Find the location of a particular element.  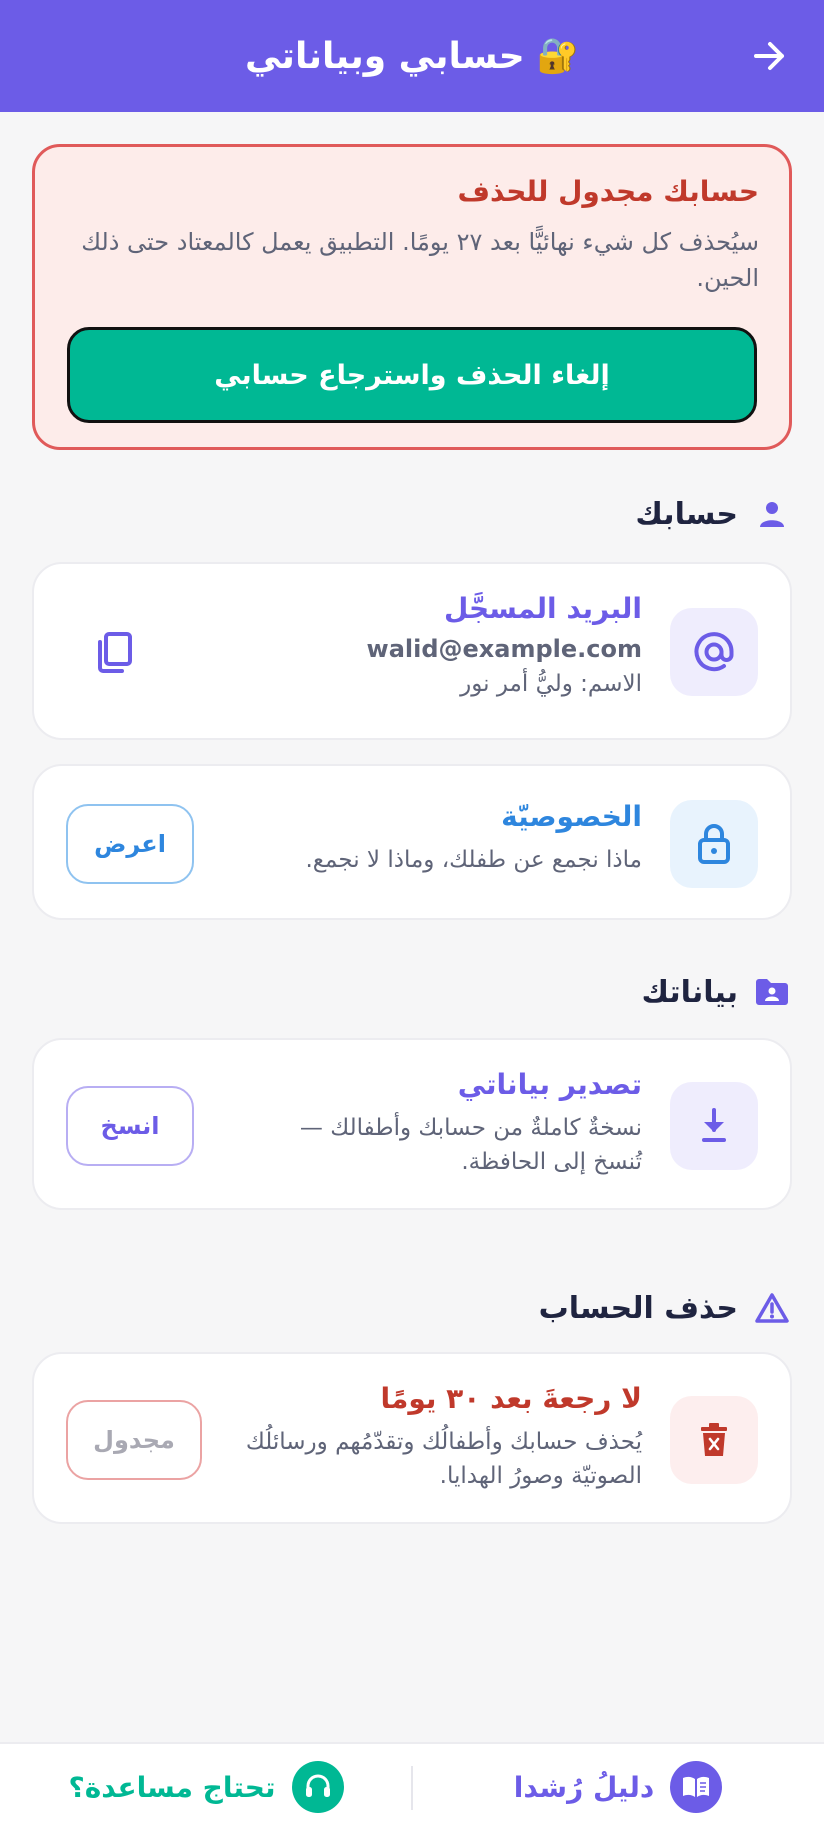

guide-label: دليلُ رُشدا is located at coordinates (584, 1787).